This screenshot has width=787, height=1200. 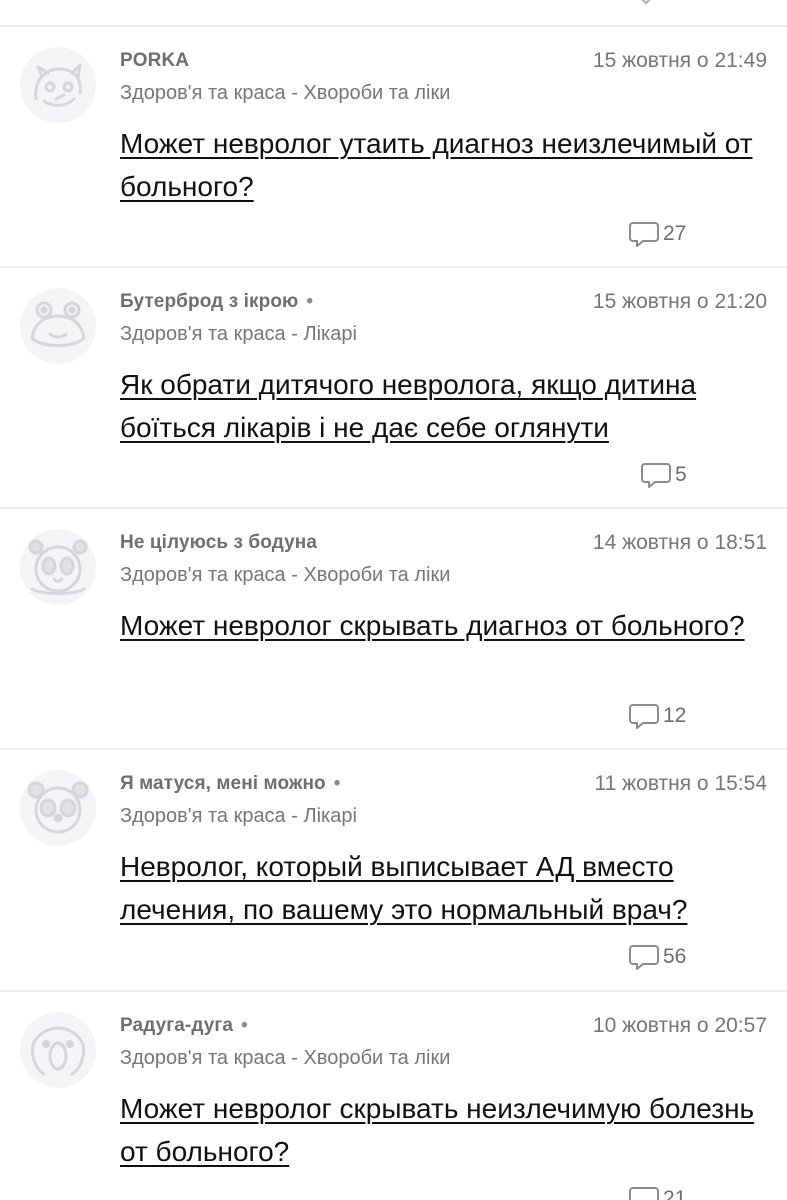 I want to click on comments-count: 27, so click(x=675, y=233).